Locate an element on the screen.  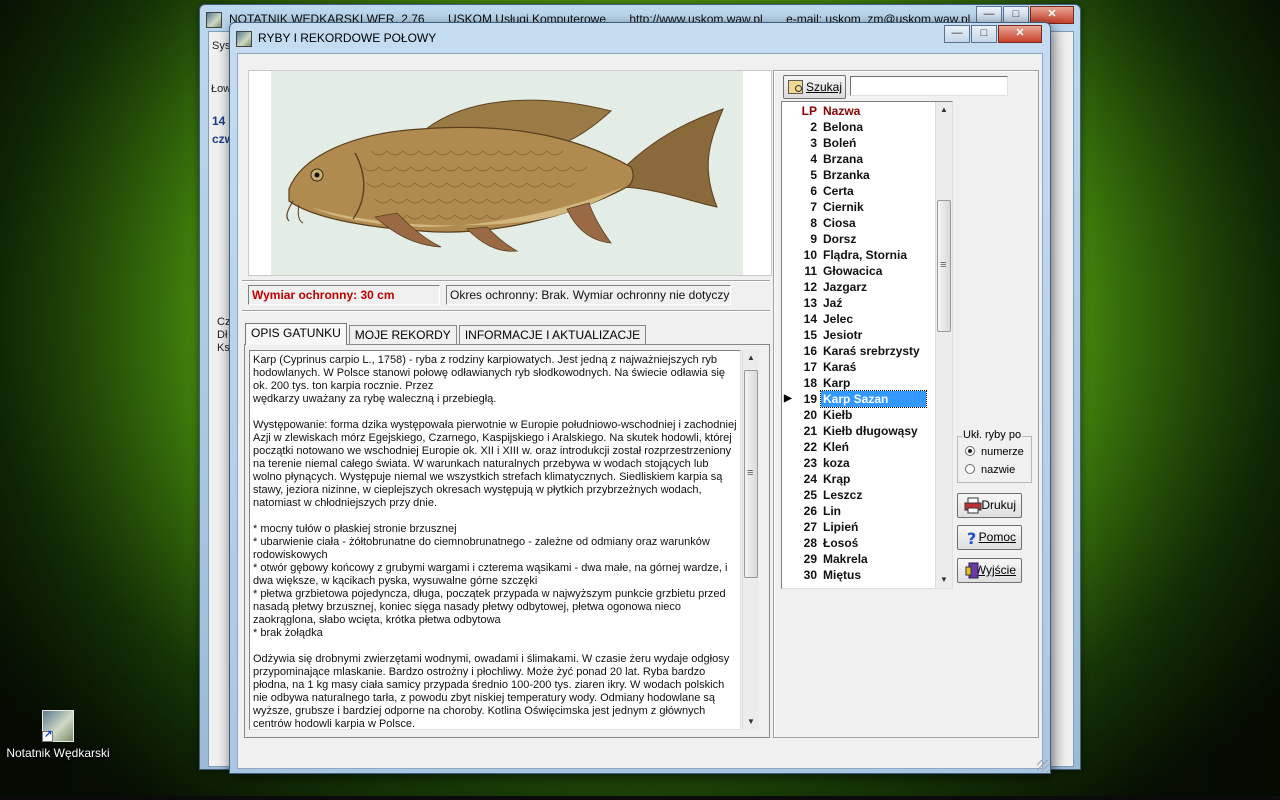
menu-fragment-sys: Sys is located at coordinates (221, 46).